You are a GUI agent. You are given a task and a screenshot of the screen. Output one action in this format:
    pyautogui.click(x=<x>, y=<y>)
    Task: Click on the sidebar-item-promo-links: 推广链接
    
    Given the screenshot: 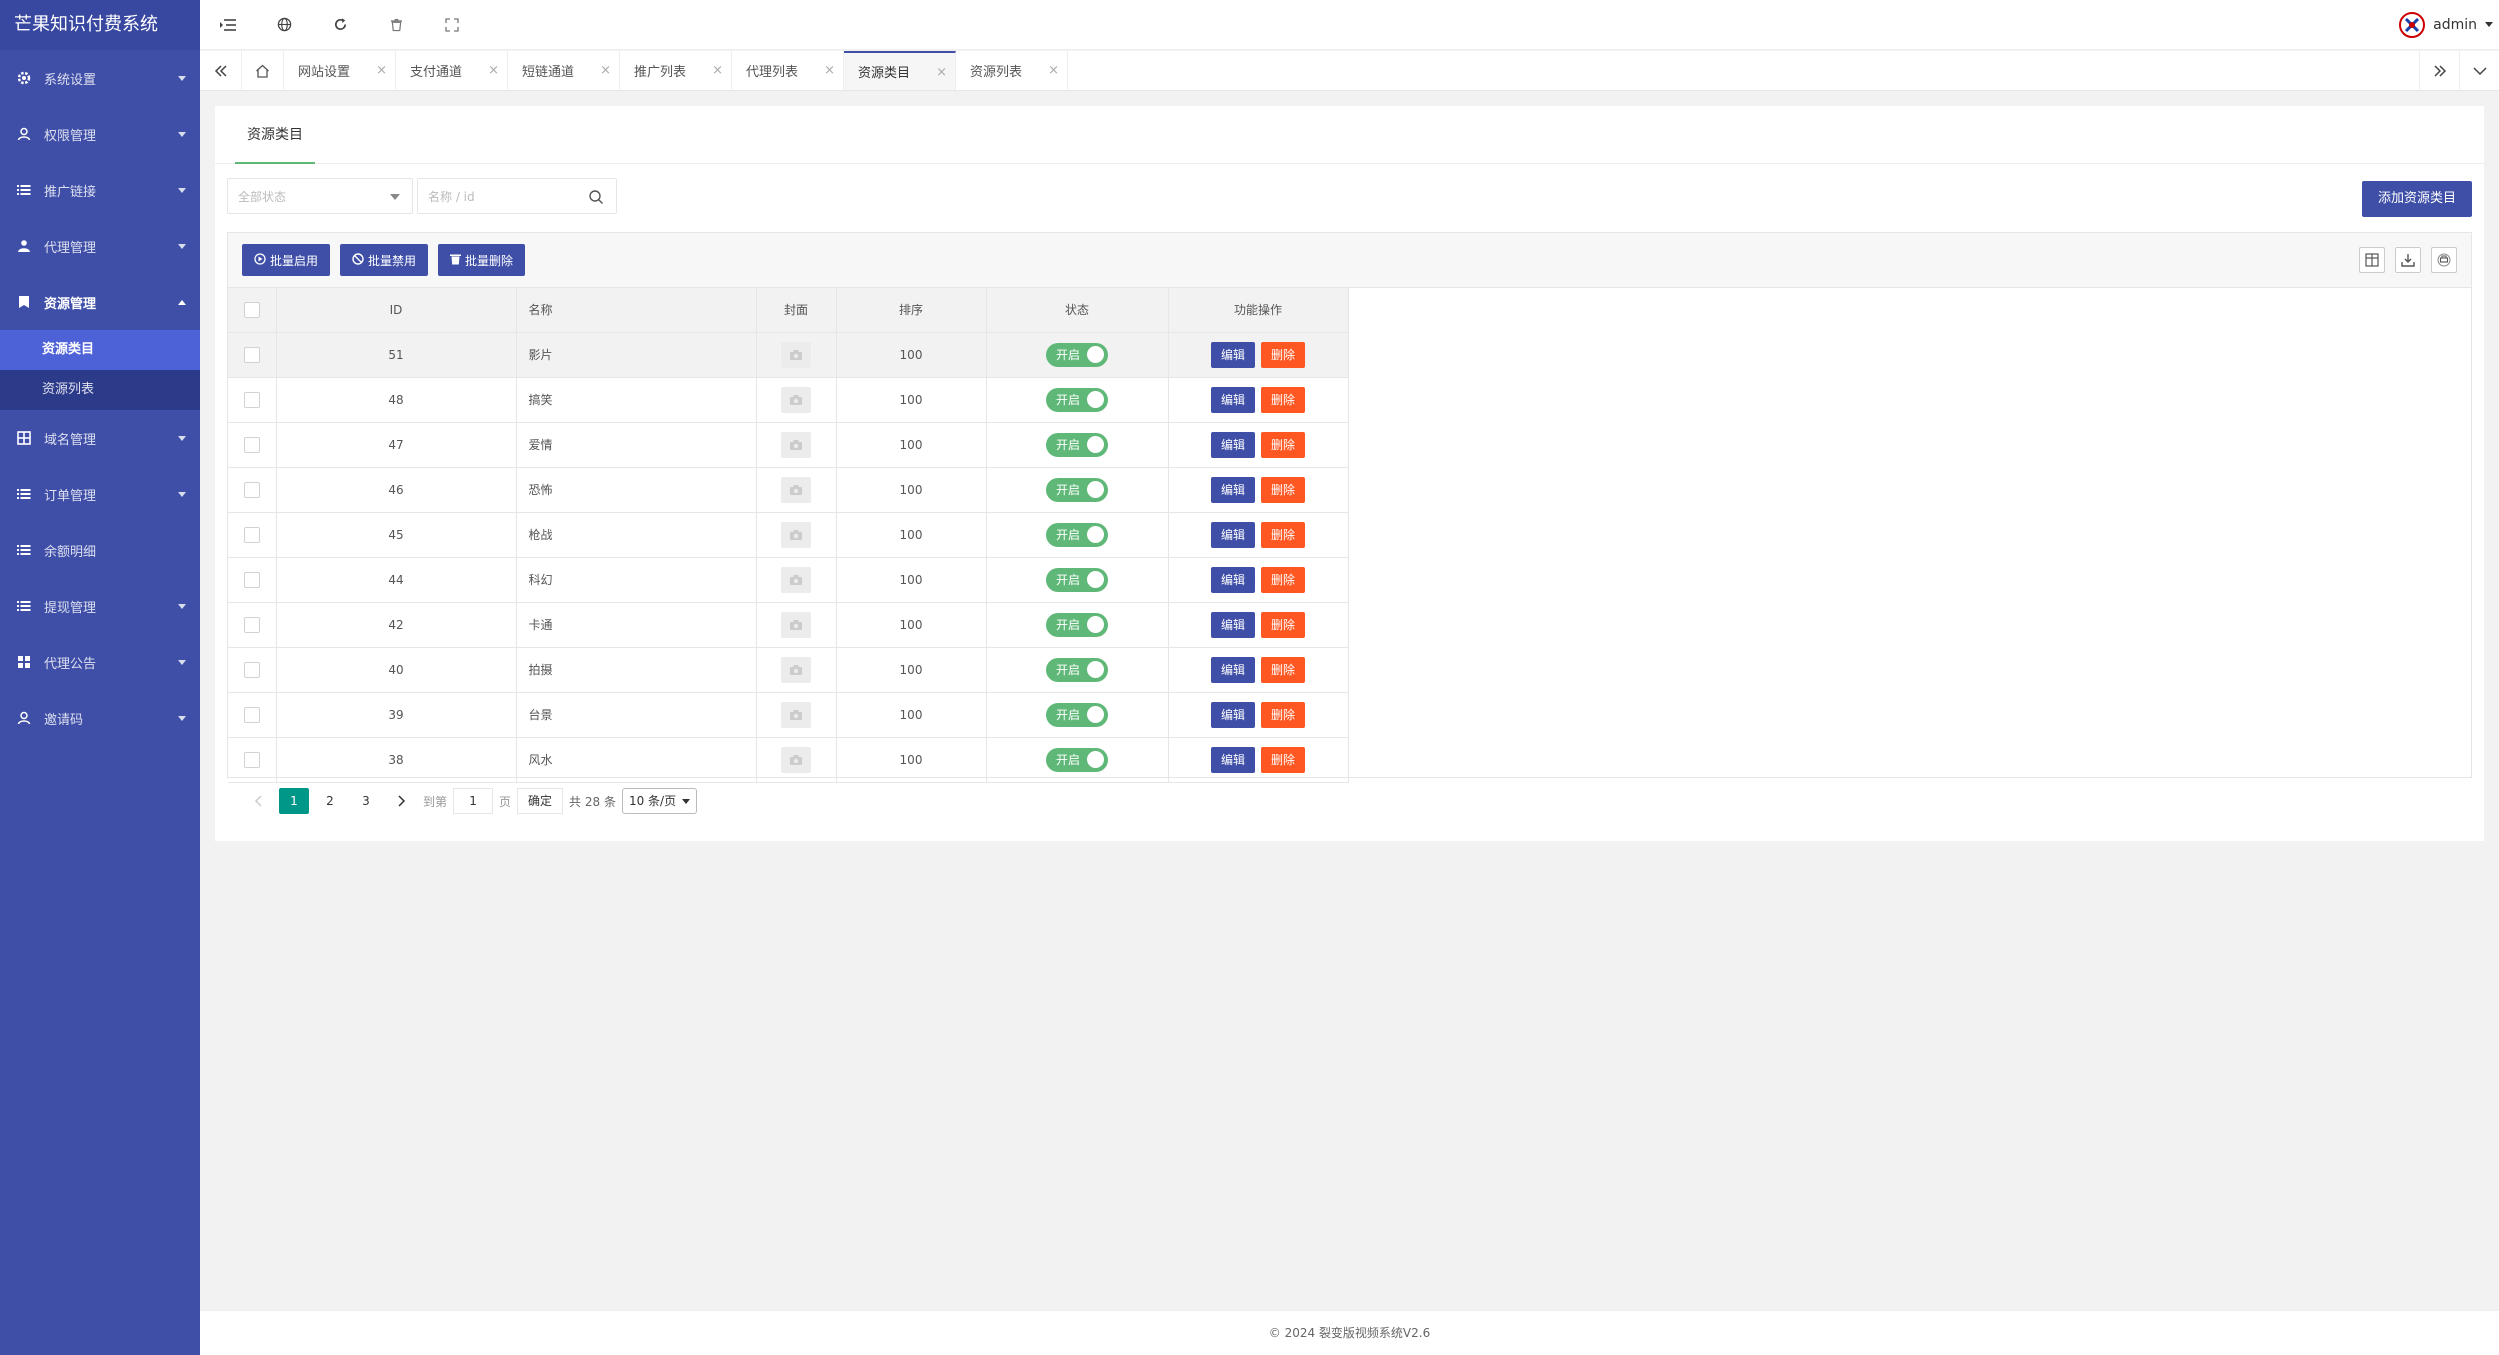 What is the action you would take?
    pyautogui.click(x=100, y=190)
    